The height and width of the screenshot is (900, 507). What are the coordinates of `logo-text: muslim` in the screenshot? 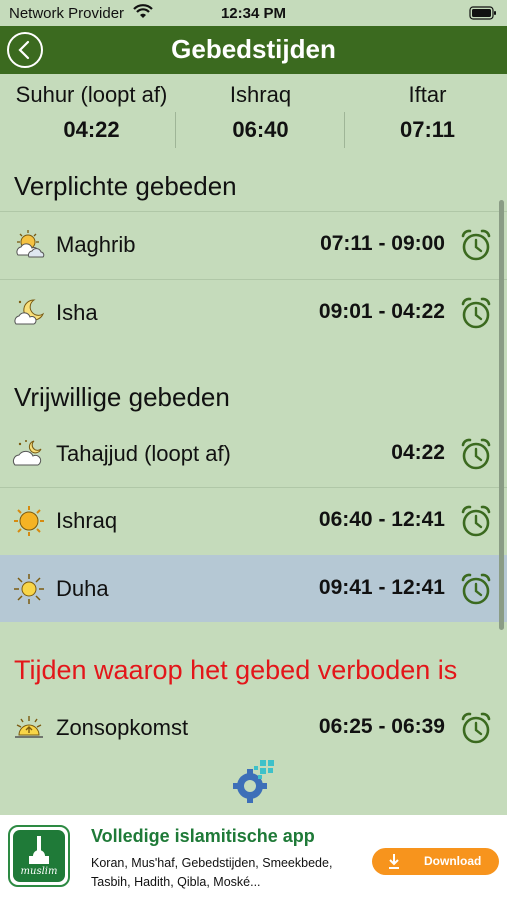 It's located at (39, 871).